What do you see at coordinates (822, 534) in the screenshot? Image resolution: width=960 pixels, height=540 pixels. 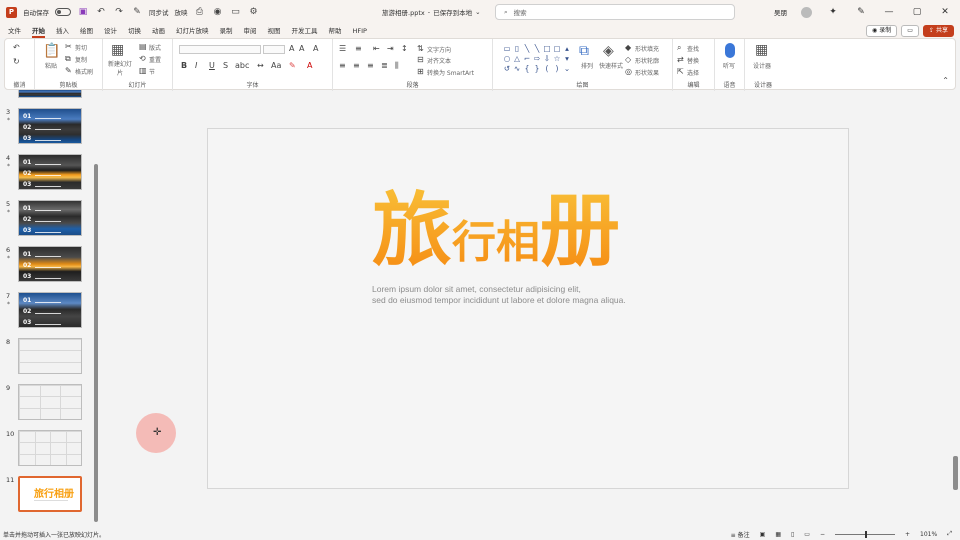 I see `zoom-out-icon: −` at bounding box center [822, 534].